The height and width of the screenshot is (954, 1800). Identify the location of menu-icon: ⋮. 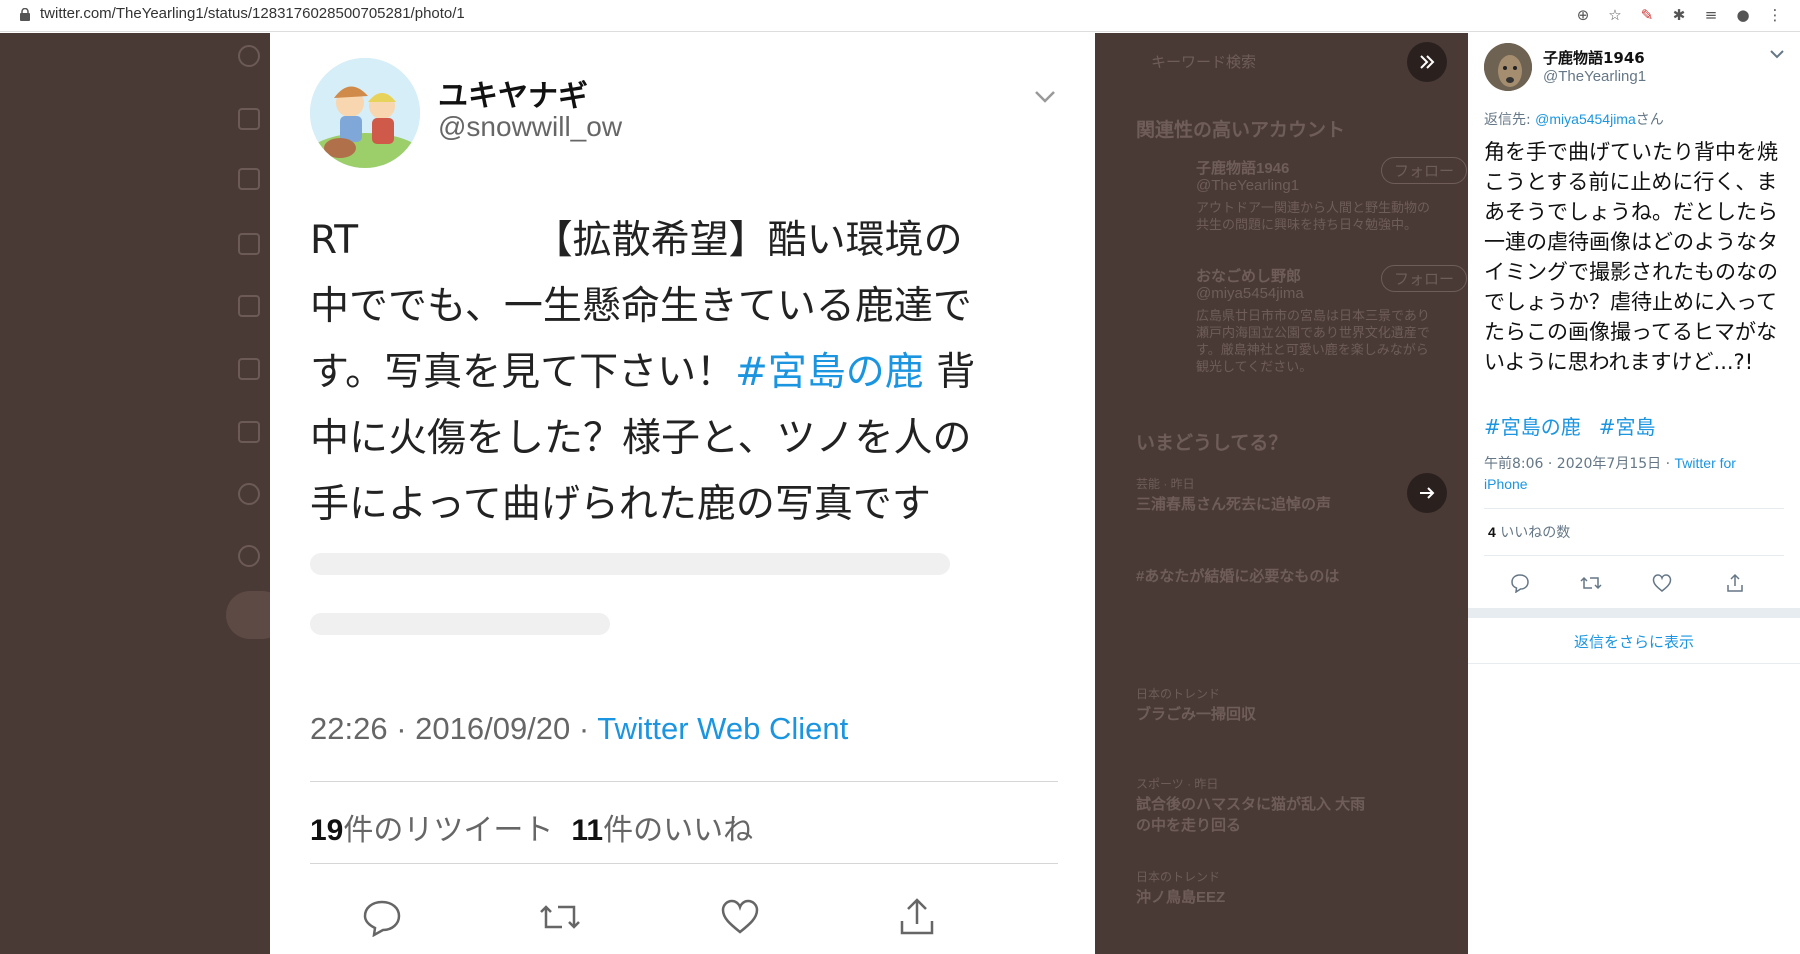
(1775, 15).